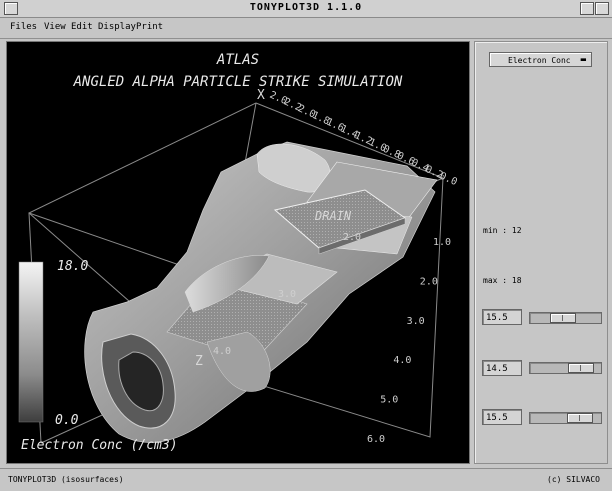 The width and height of the screenshot is (612, 491). I want to click on legend-color-bar, so click(31, 342).